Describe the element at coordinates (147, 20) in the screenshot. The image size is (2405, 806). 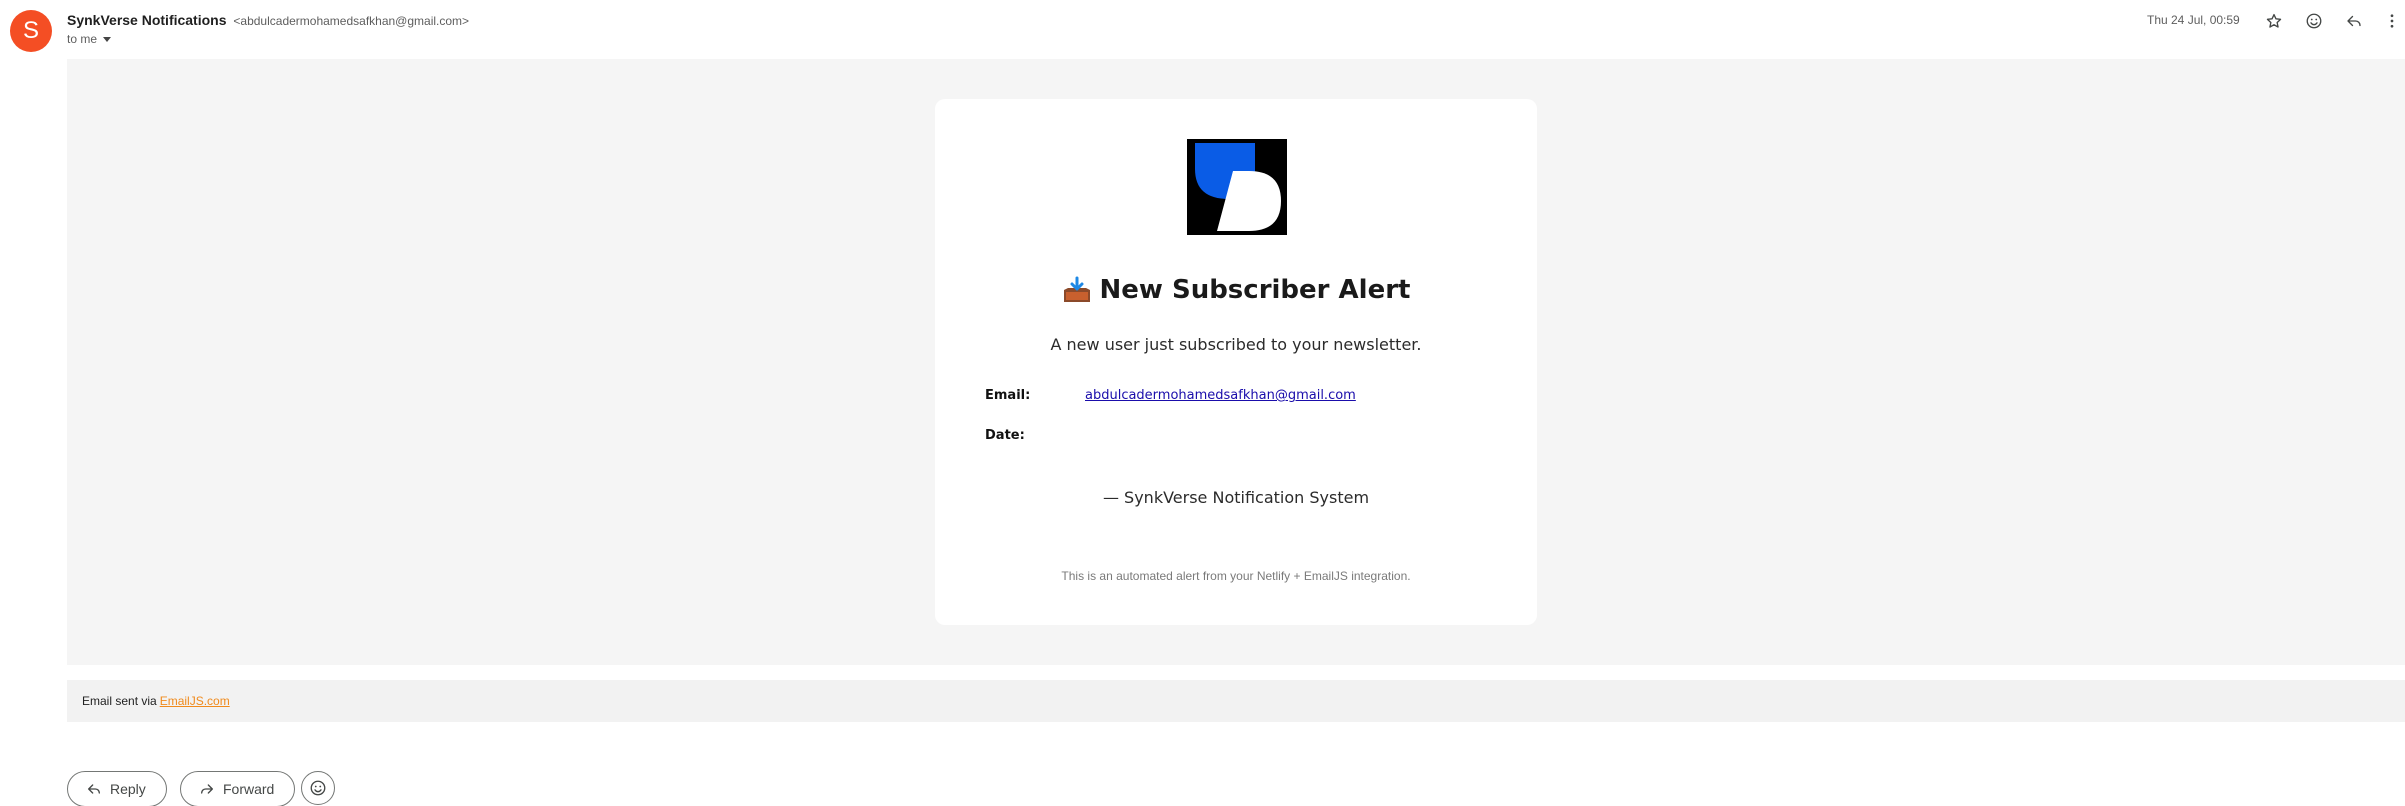
I see `sender-name: SynkVerse Notifications` at that location.